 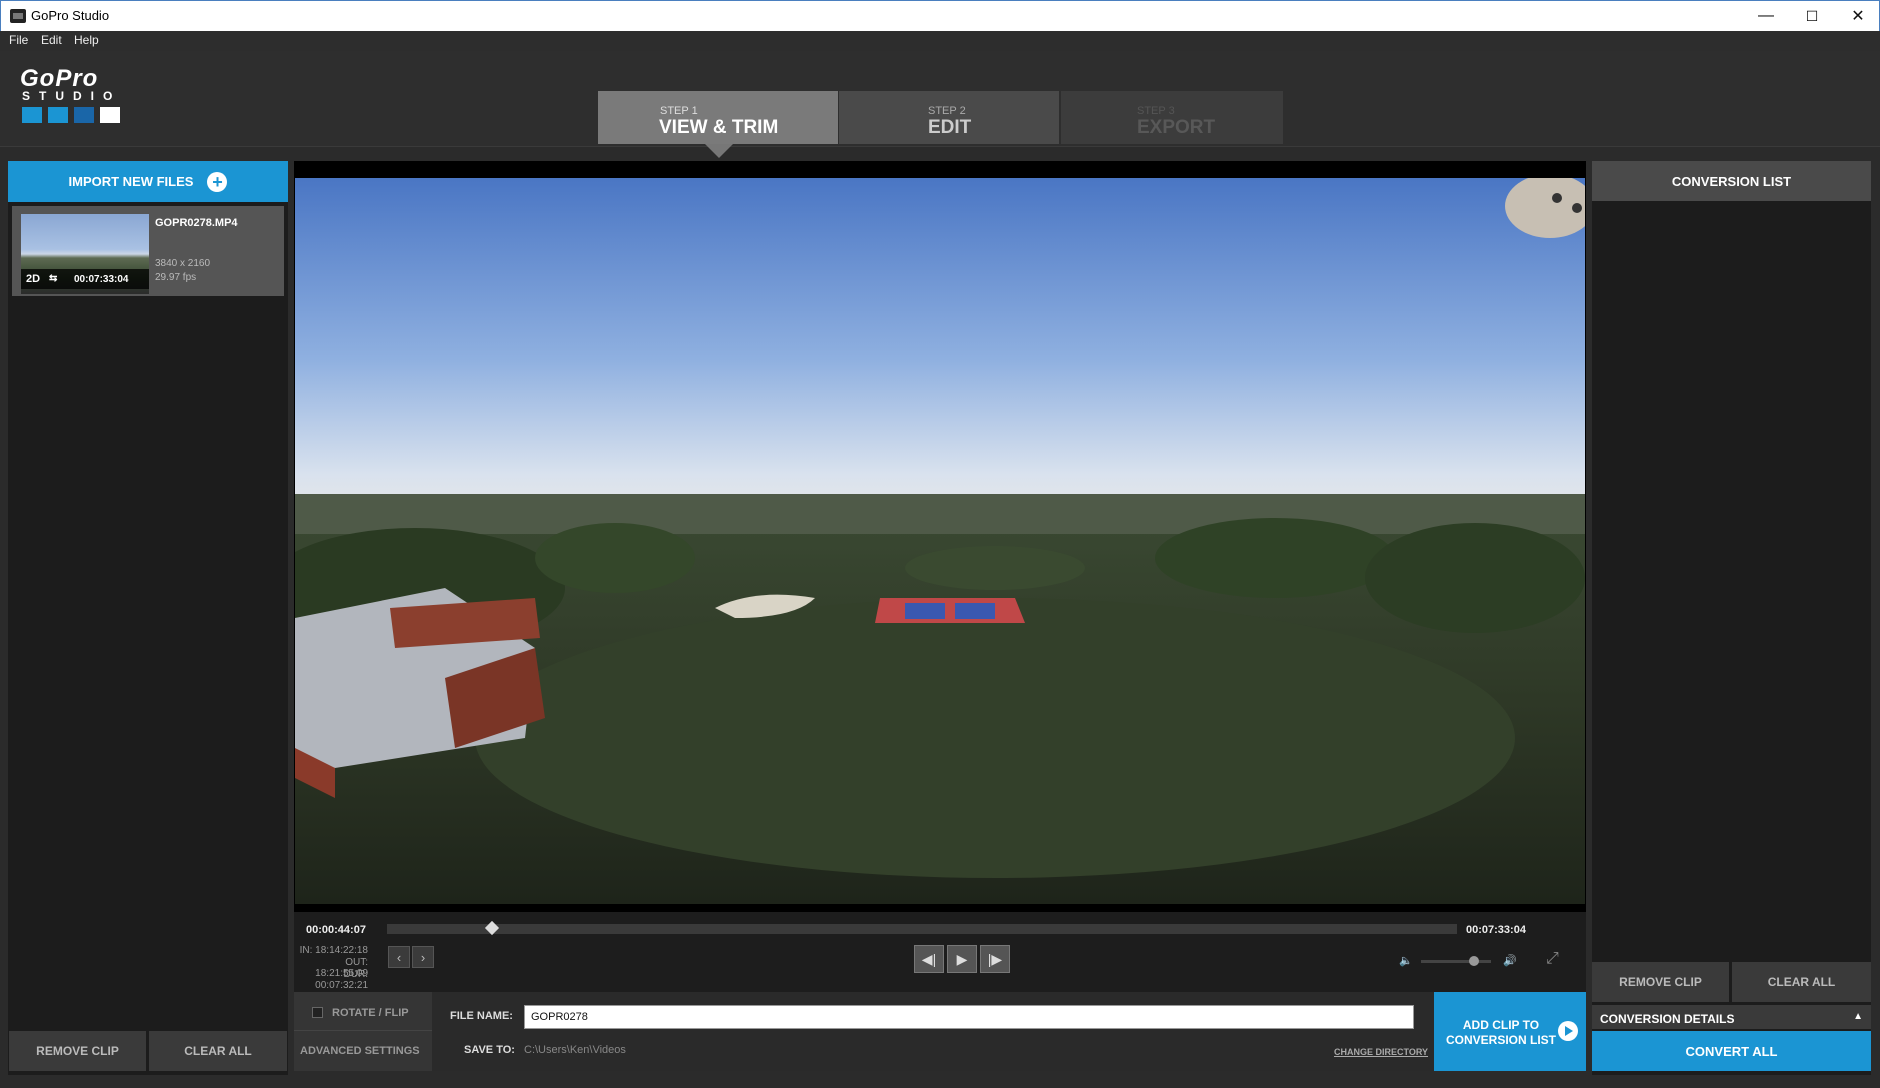 What do you see at coordinates (1660, 982) in the screenshot?
I see `conversion-remove-clip-button: REMOVE CLIP` at bounding box center [1660, 982].